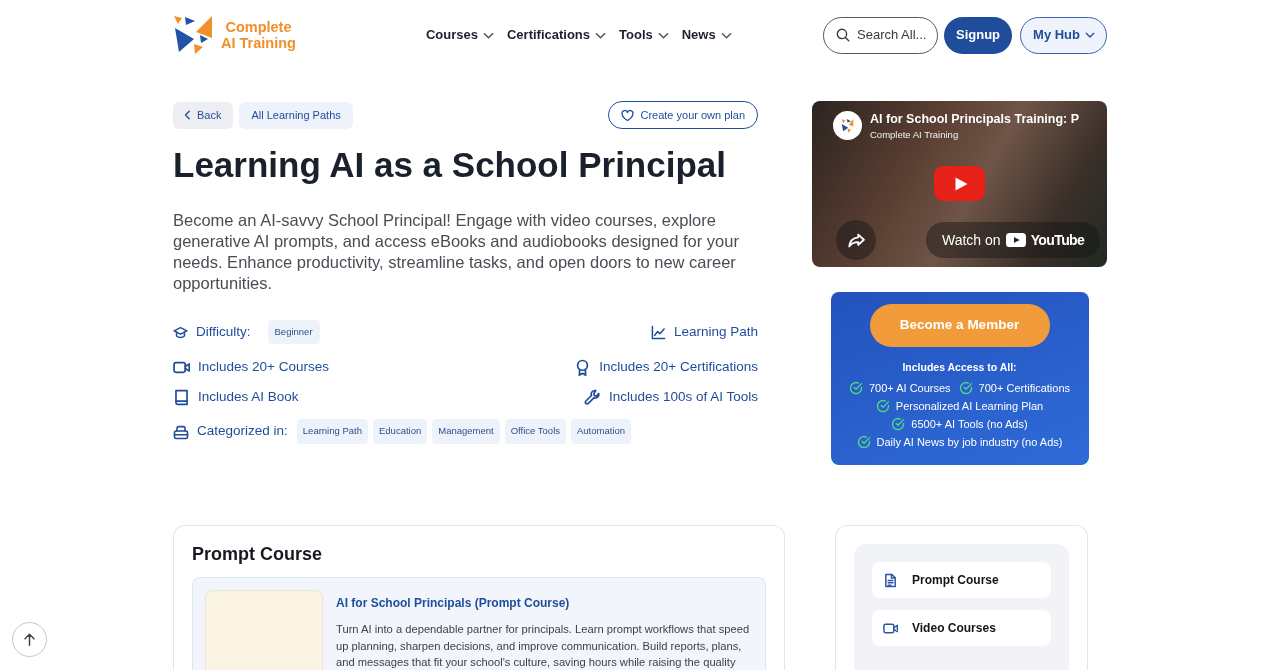 Image resolution: width=1280 pixels, height=670 pixels. I want to click on page-title: Learning AI as a School Principal, so click(450, 165).